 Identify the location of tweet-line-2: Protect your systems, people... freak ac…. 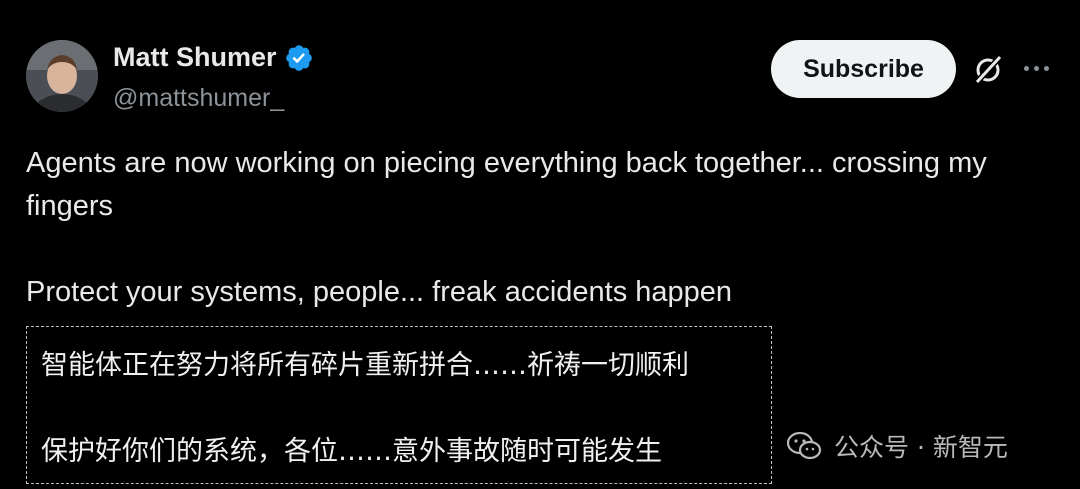
(379, 292).